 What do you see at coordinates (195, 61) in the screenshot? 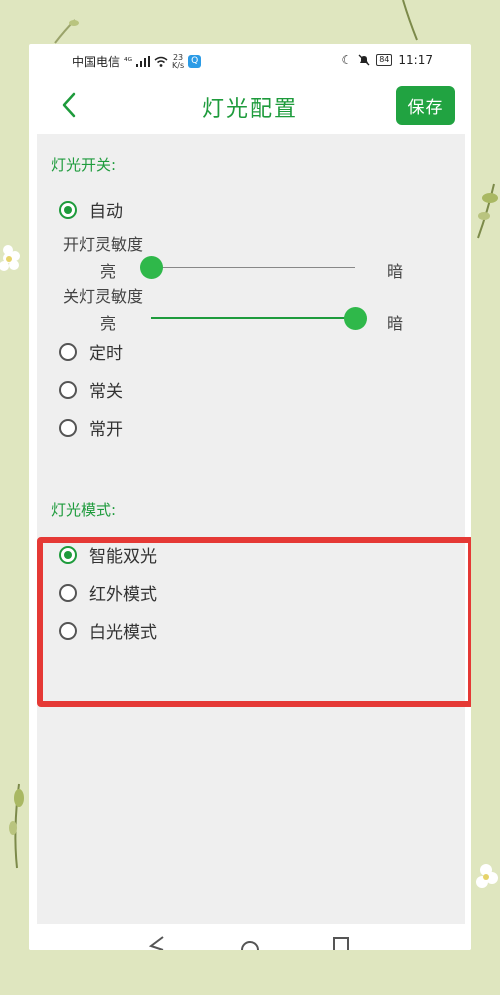
I see `app-notification-icon: Q` at bounding box center [195, 61].